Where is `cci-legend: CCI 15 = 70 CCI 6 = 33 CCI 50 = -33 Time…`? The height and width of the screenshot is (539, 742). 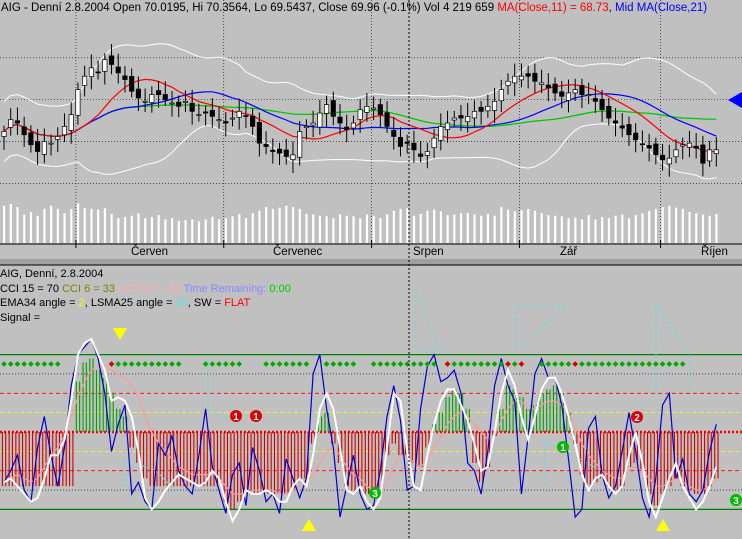 cci-legend: CCI 15 = 70 CCI 6 = 33 CCI 50 = -33 Time… is located at coordinates (145, 289).